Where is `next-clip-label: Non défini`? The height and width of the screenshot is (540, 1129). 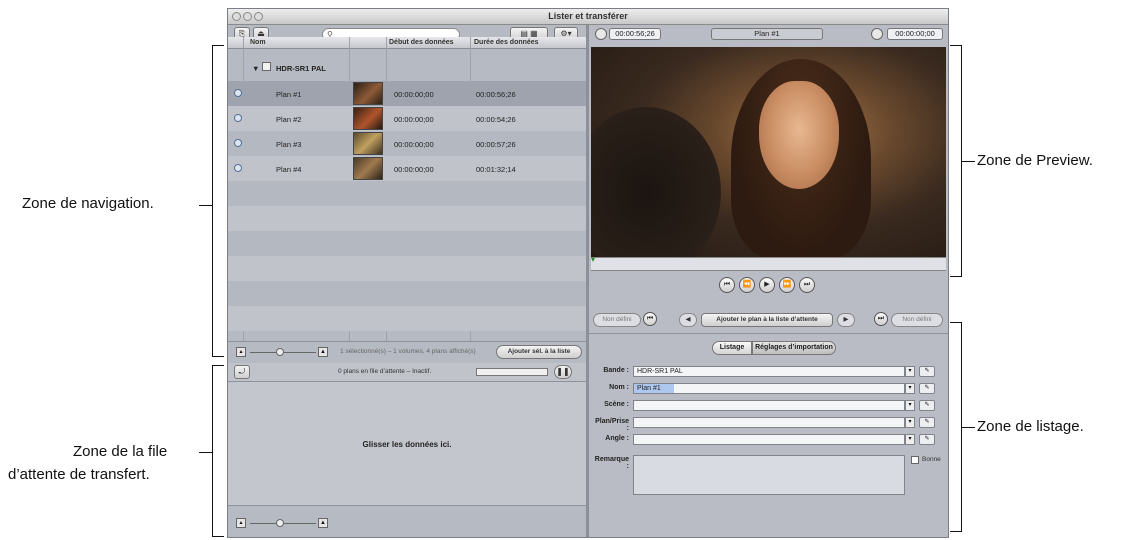 next-clip-label: Non défini is located at coordinates (917, 320).